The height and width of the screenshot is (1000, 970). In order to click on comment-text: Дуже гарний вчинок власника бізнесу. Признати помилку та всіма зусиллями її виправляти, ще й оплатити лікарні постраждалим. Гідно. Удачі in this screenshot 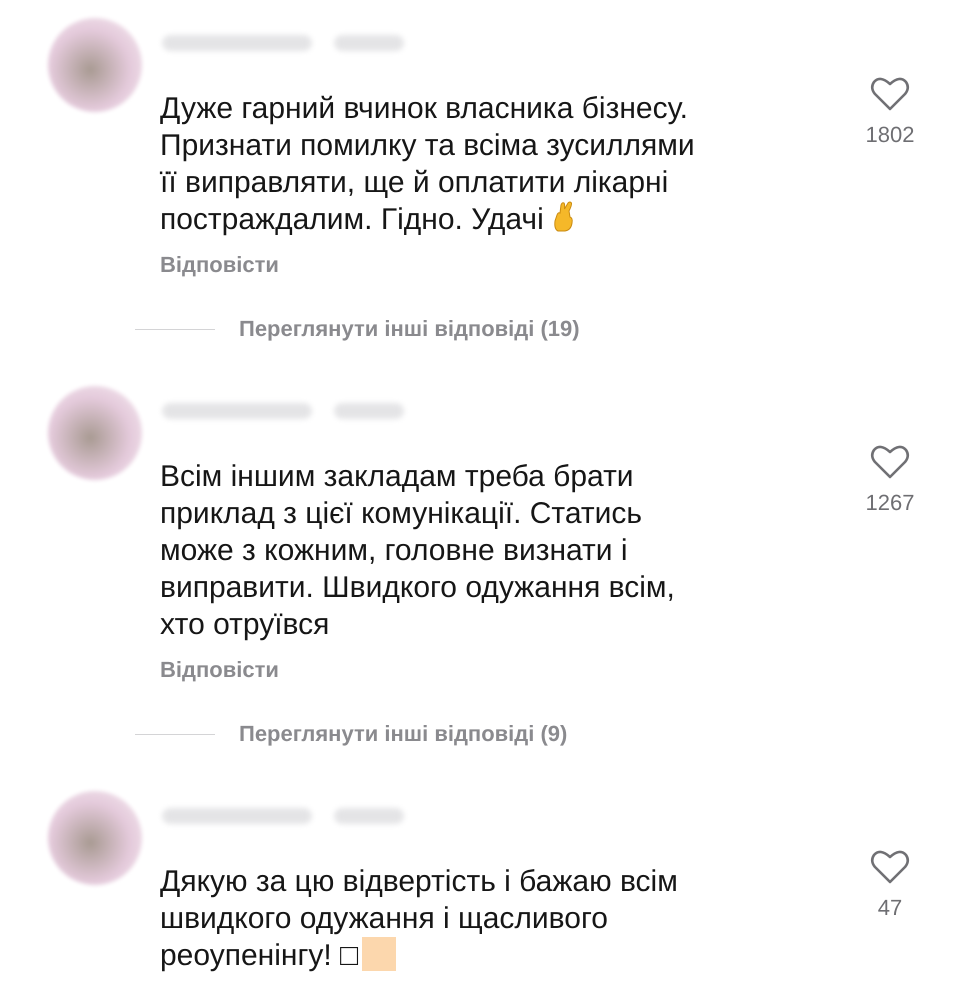, I will do `click(428, 164)`.